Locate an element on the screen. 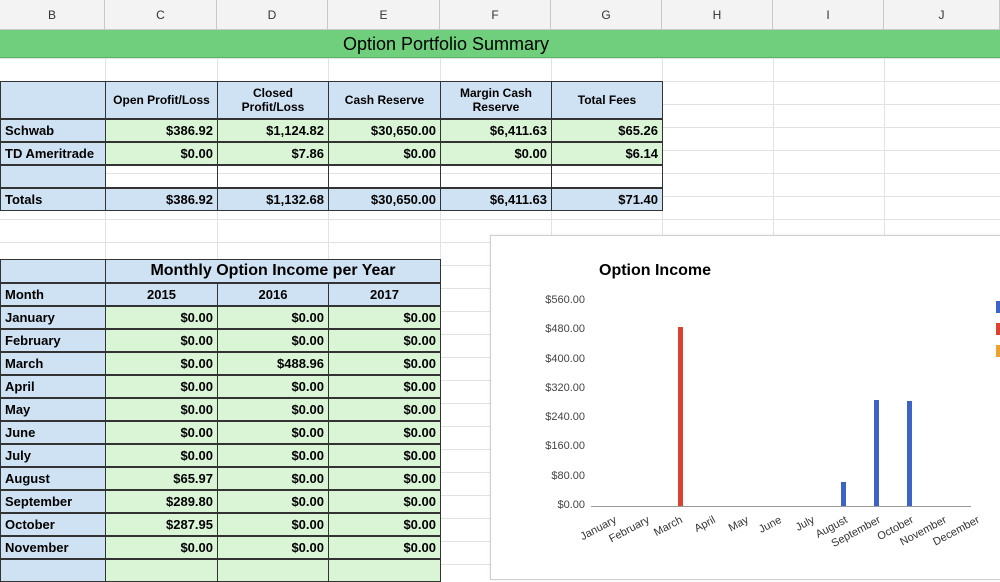  monthly-value-cell: $488.96 is located at coordinates (273, 363).